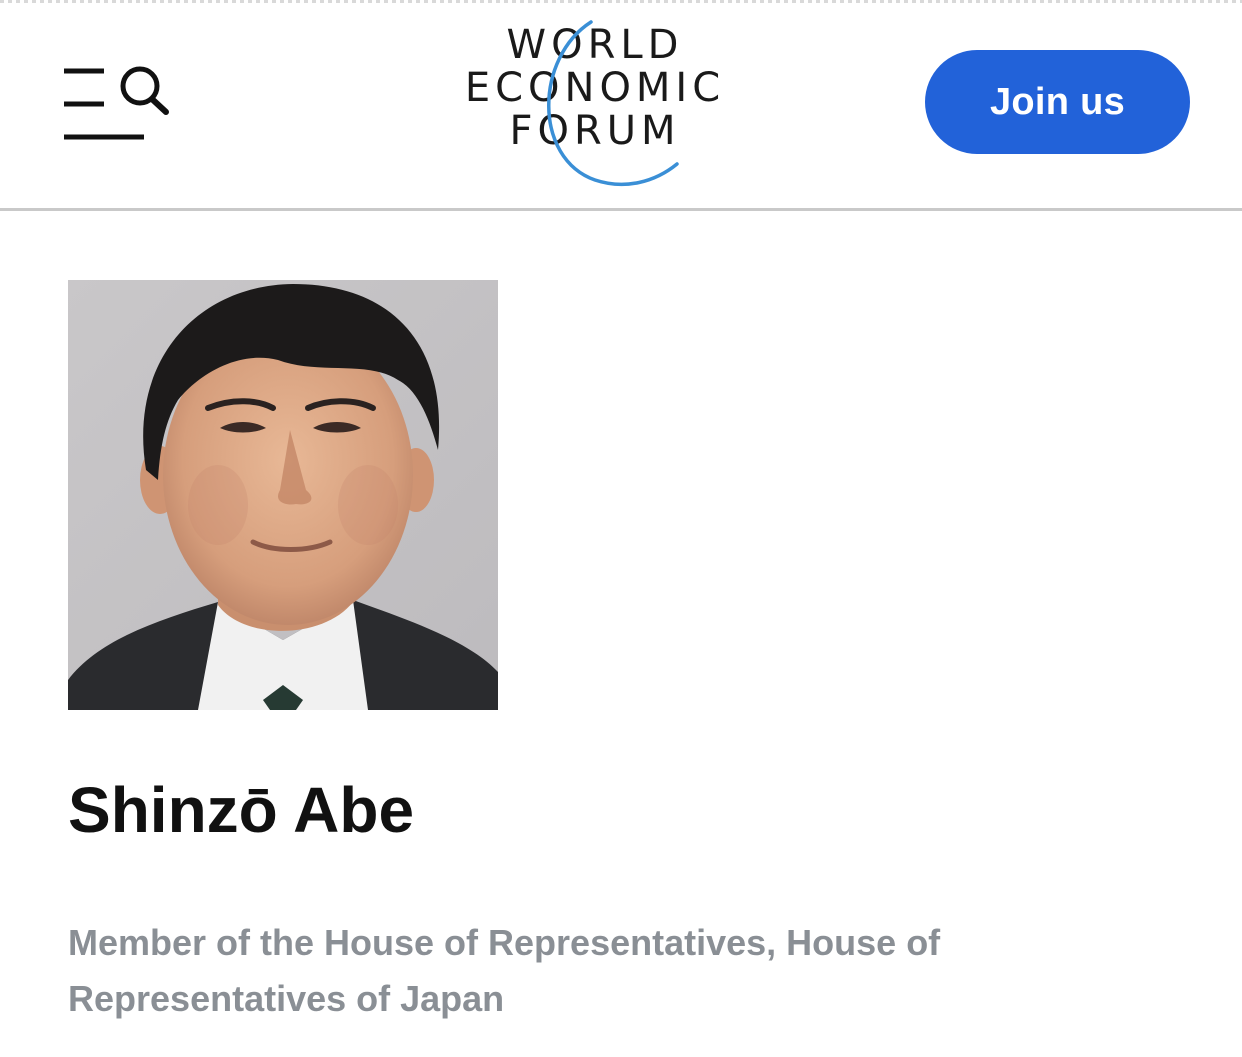 The width and height of the screenshot is (1242, 1057). I want to click on portrait-illustration, so click(283, 495).